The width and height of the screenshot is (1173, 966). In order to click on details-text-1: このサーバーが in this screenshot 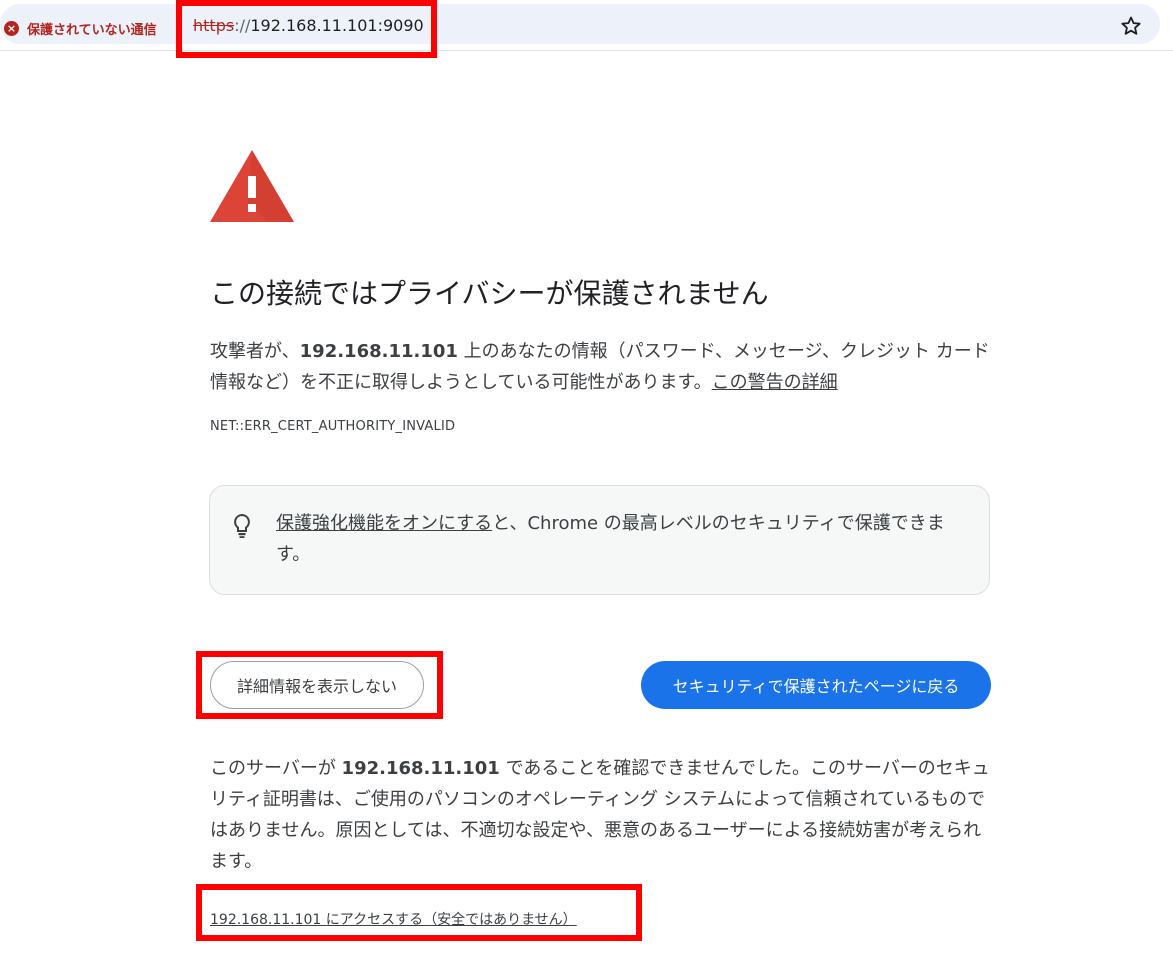, I will do `click(276, 768)`.